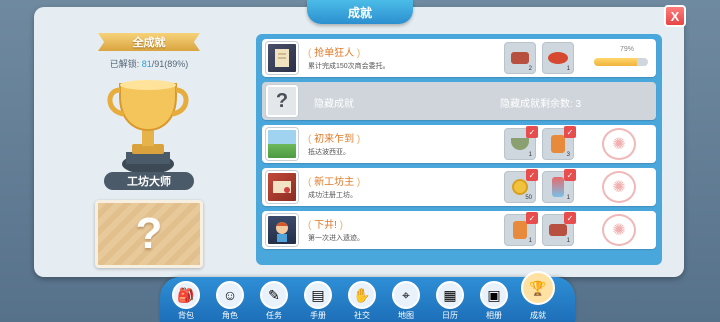 This screenshot has width=720, height=322. Describe the element at coordinates (459, 230) in the screenshot. I see `achievement-row: 下井! 第一次进入遗迹。 1 ✓ 1 ✓ ✺` at that location.